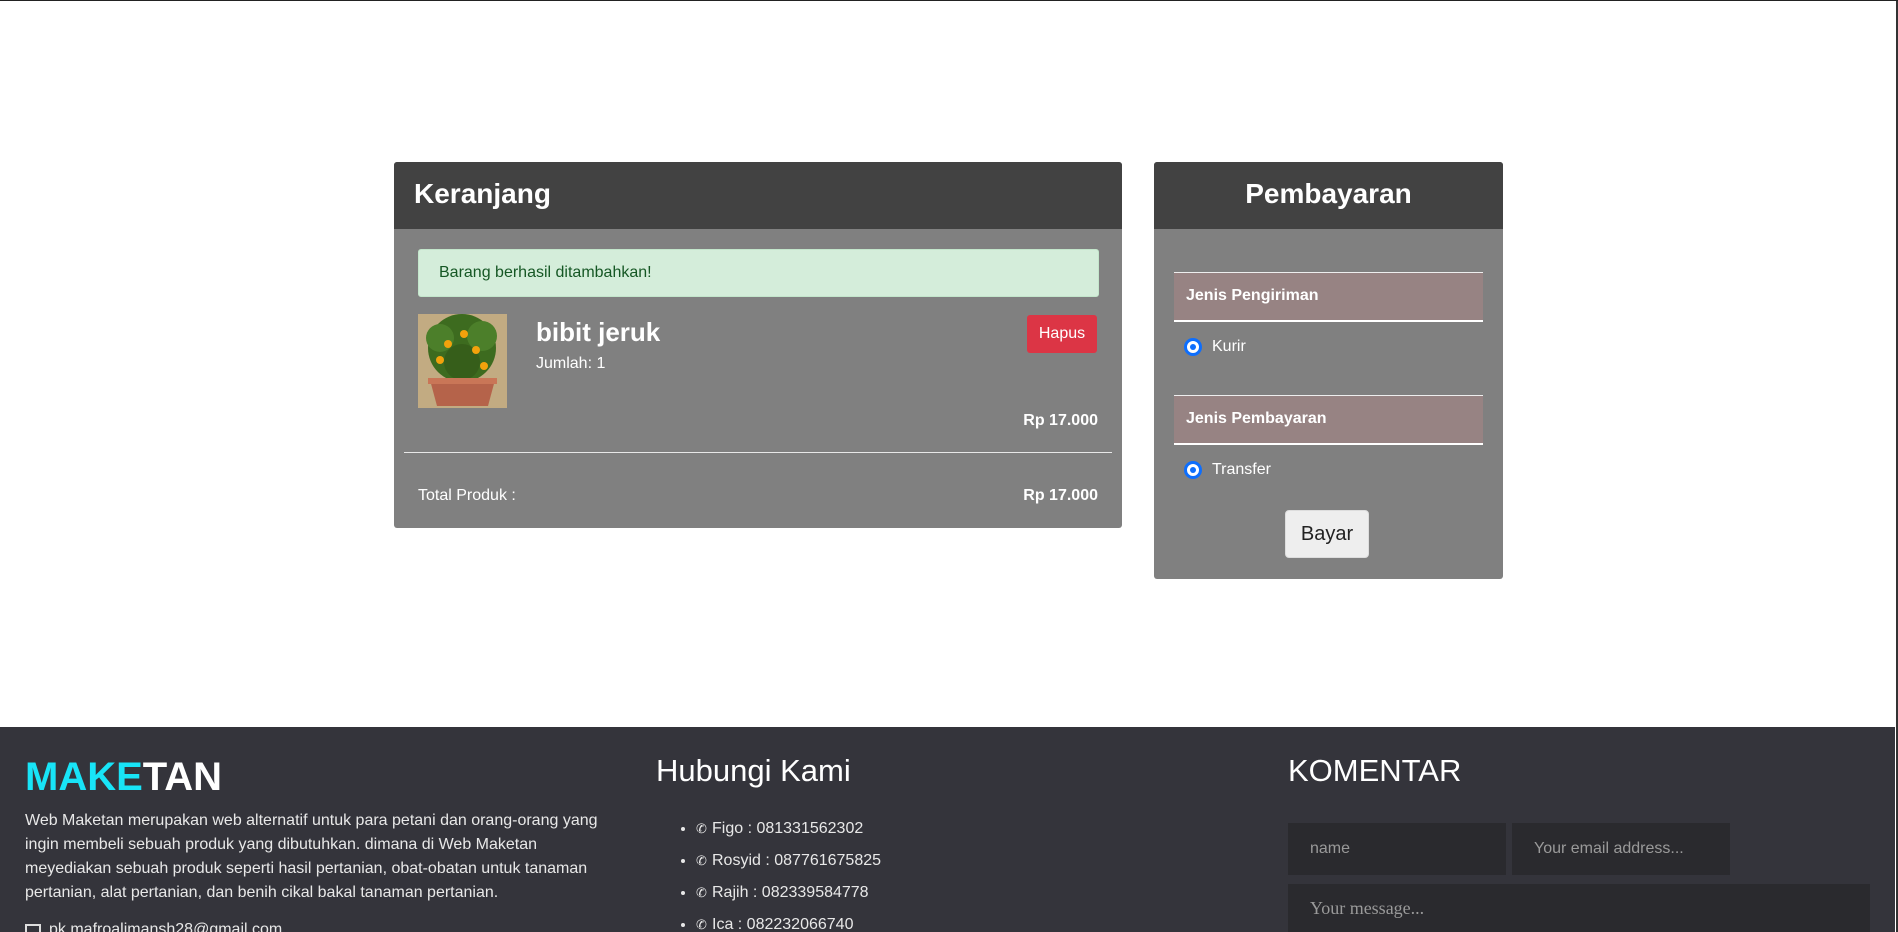 The height and width of the screenshot is (932, 1898). I want to click on payment-title: Pembayaran, so click(1328, 195).